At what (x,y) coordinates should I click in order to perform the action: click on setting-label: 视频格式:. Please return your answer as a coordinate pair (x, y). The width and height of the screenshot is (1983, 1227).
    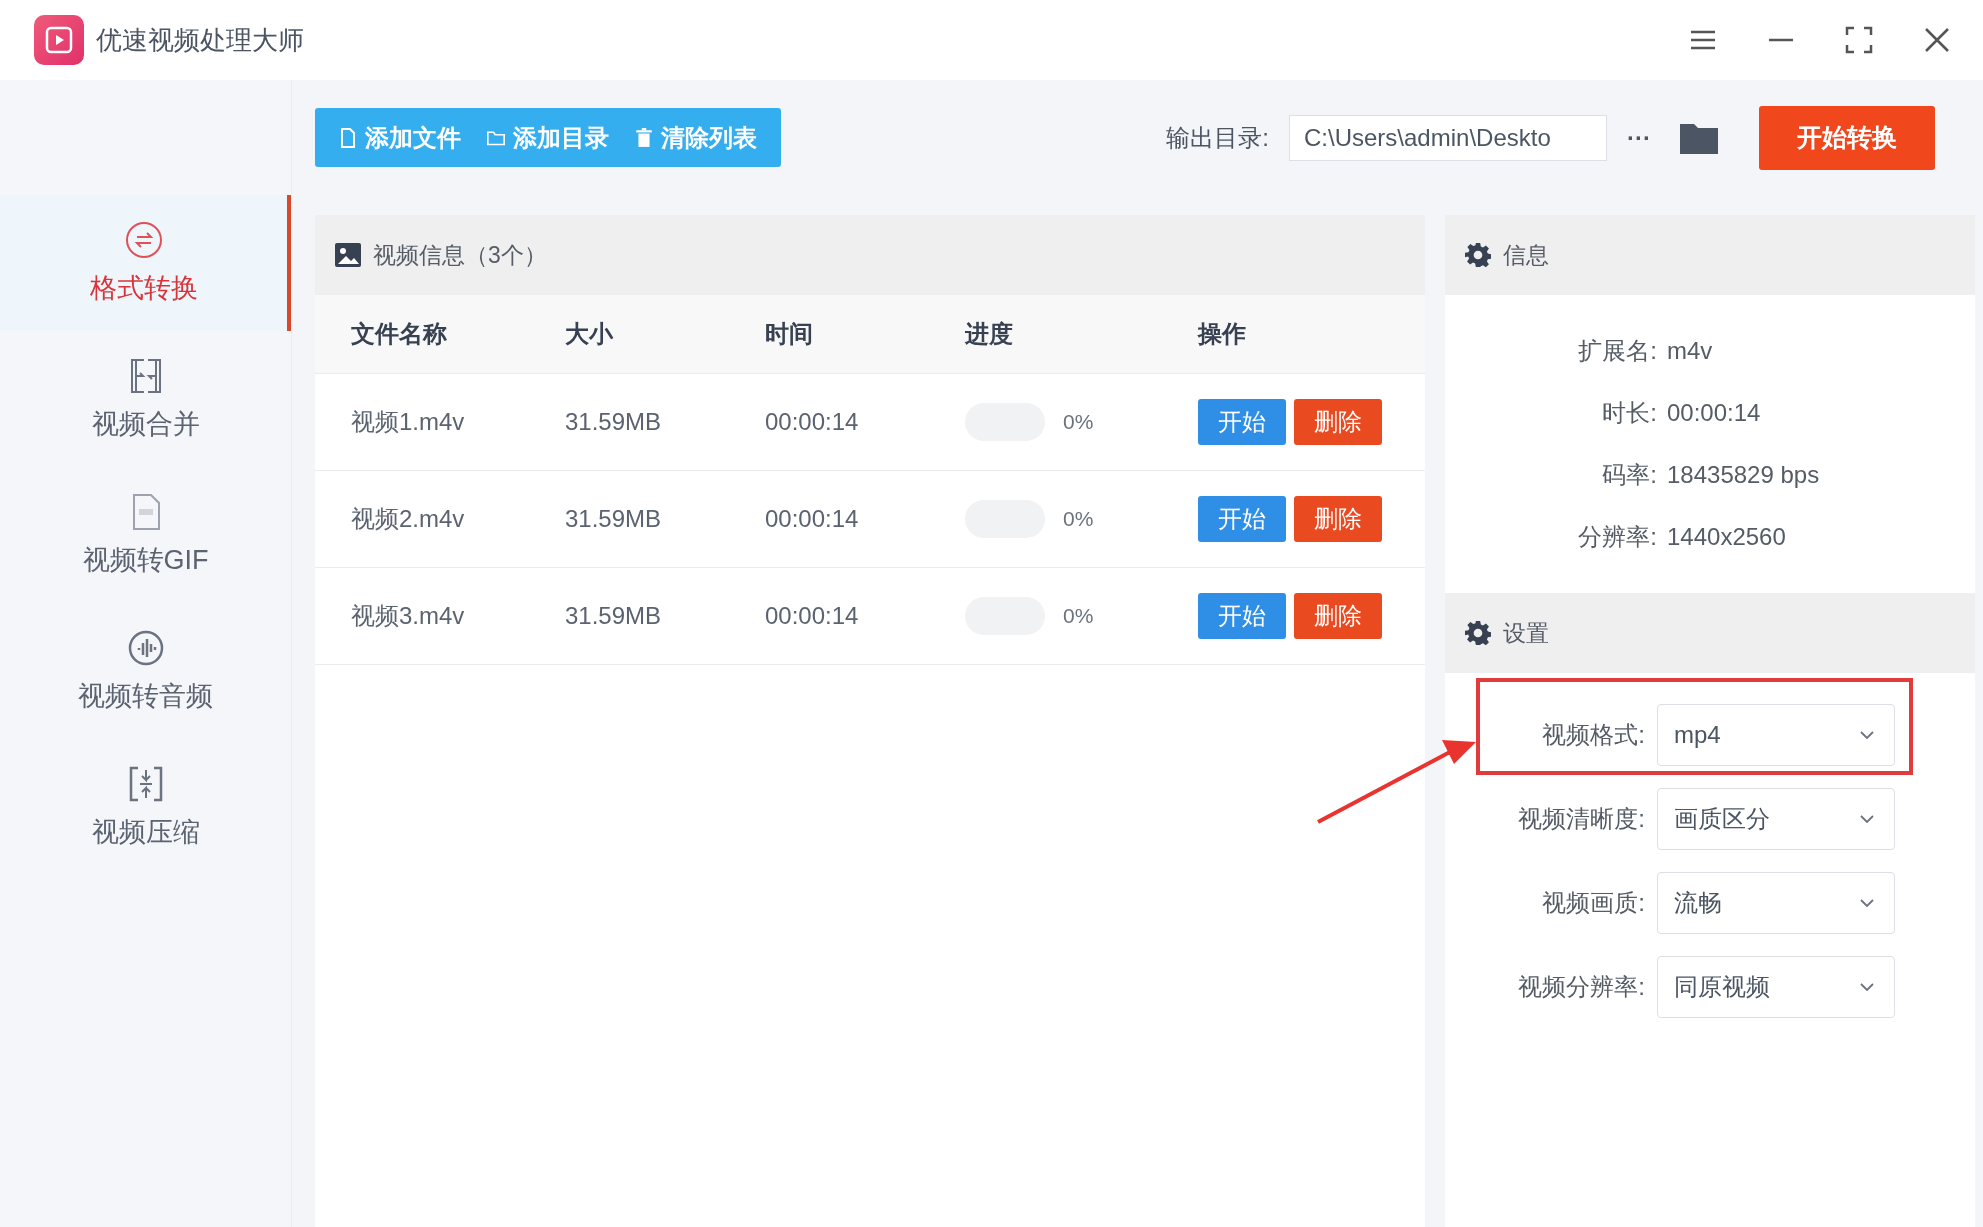
    Looking at the image, I should click on (1593, 735).